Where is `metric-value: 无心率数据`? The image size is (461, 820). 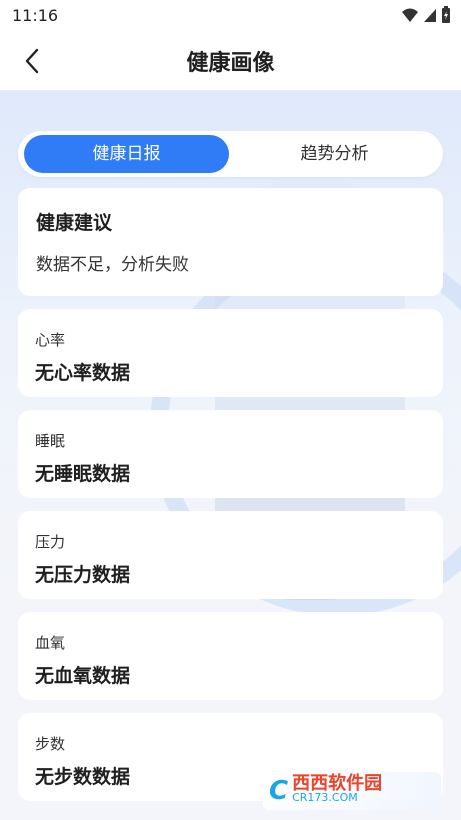 metric-value: 无心率数据 is located at coordinates (83, 373).